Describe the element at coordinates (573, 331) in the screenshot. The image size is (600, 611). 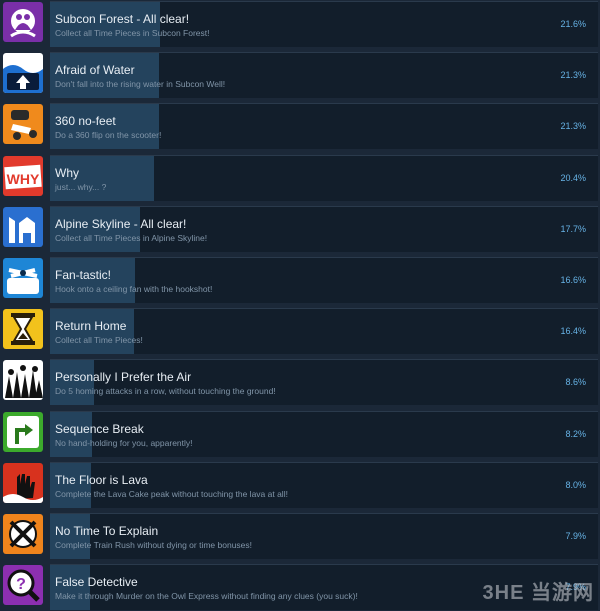
I see `unlock-percent: 16.4%` at that location.